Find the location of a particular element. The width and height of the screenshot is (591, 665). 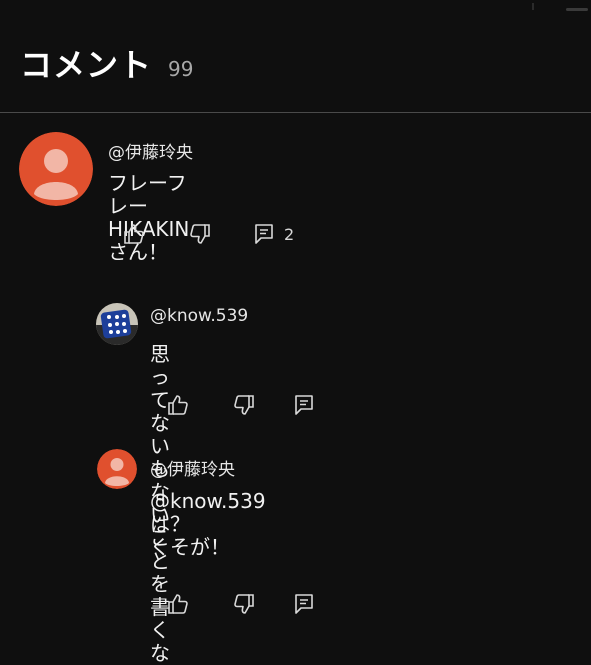

sheet-top-bar is located at coordinates (295, 5).